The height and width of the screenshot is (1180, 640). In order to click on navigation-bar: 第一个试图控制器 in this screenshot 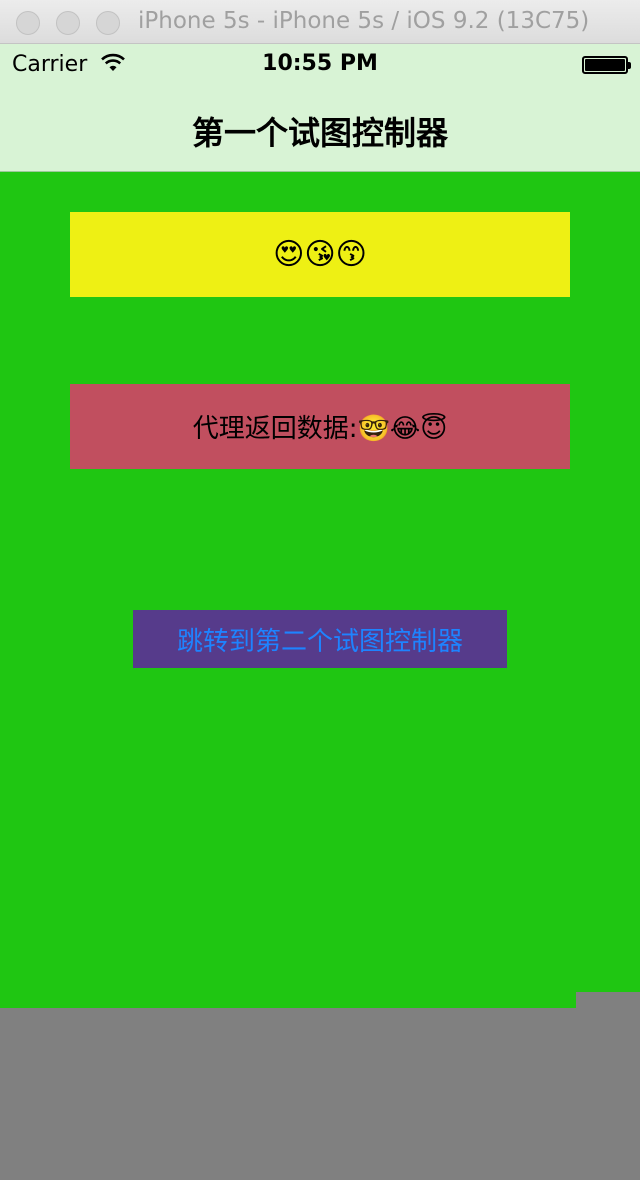, I will do `click(320, 129)`.